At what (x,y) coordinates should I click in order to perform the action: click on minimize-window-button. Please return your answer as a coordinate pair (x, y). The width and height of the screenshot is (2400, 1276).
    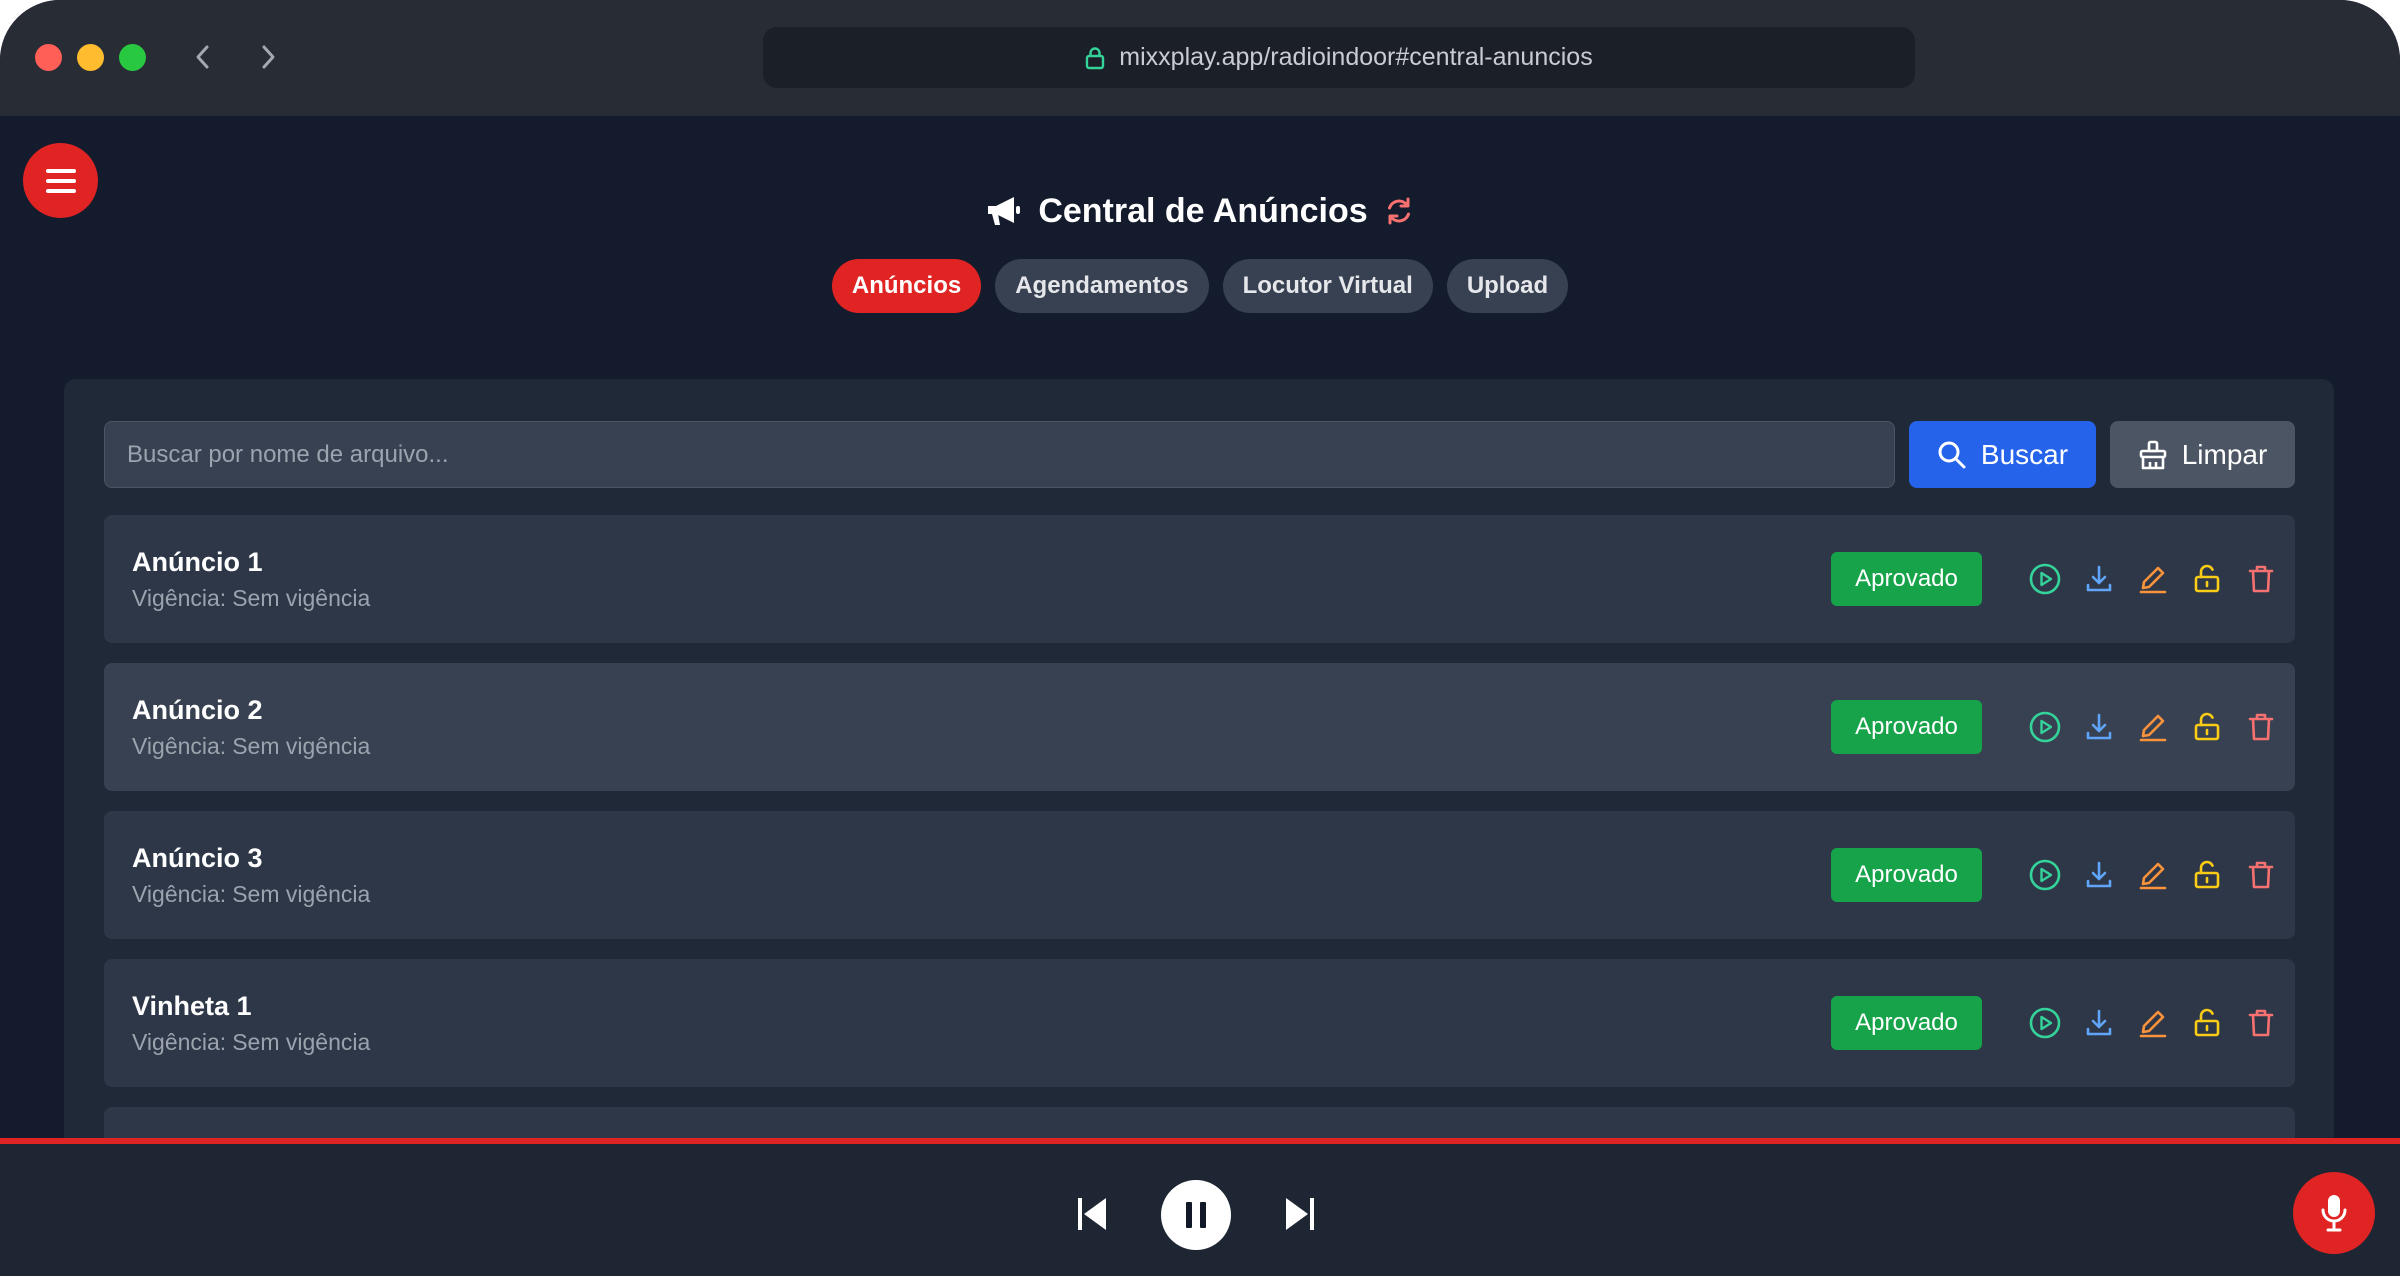
    Looking at the image, I should click on (90, 57).